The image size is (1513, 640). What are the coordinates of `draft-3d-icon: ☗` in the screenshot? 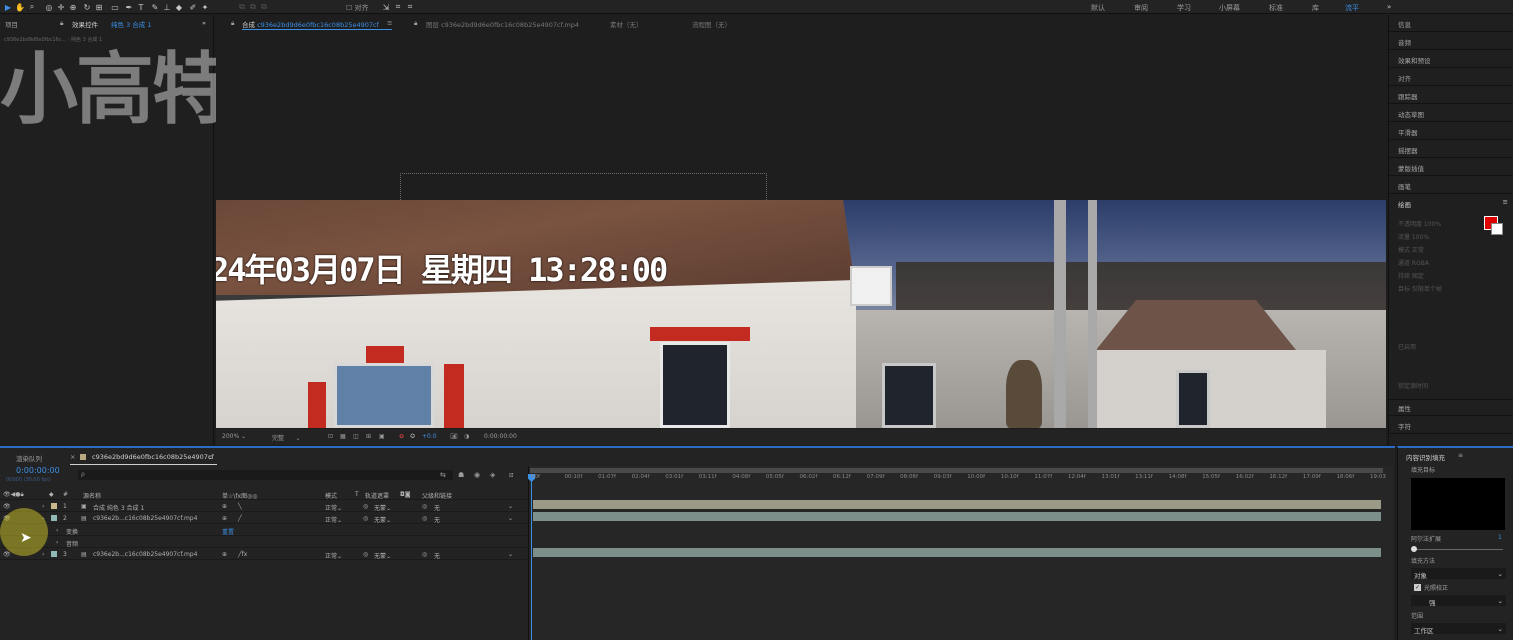 It's located at (461, 475).